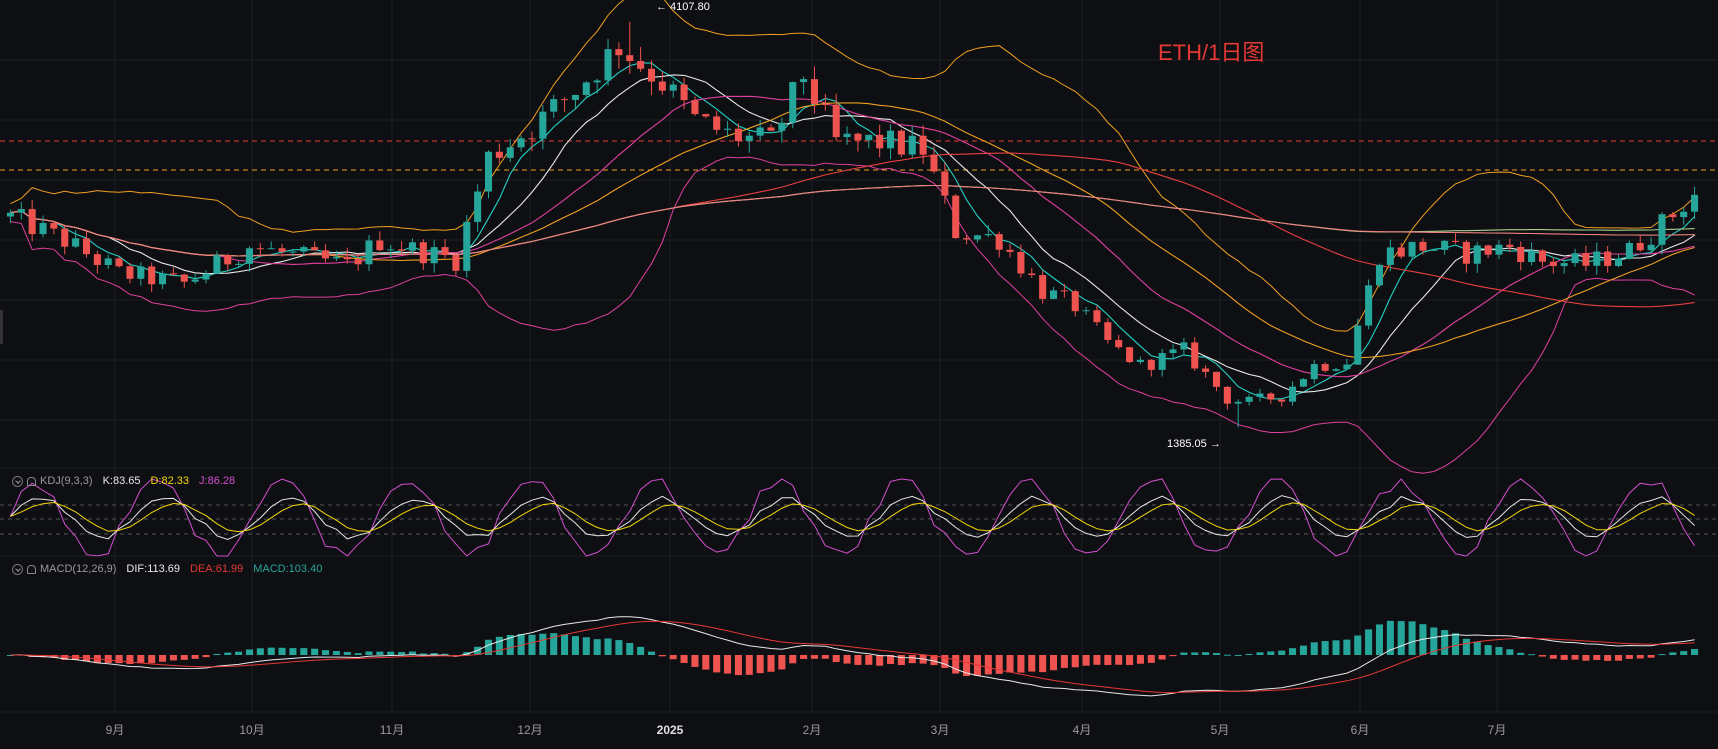 This screenshot has width=1718, height=749. Describe the element at coordinates (217, 569) in the screenshot. I see `macd-dea-value: DEA:61.99` at that location.